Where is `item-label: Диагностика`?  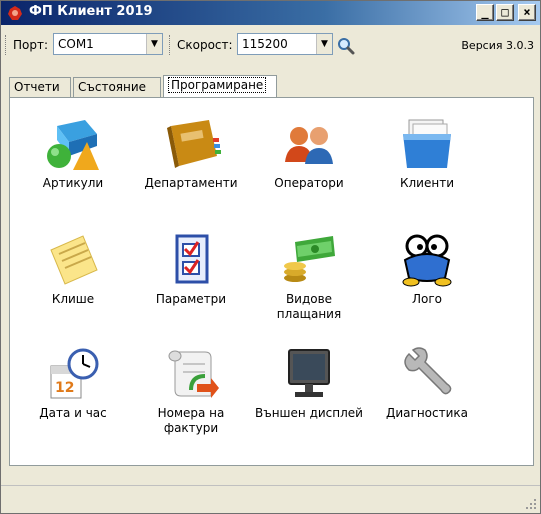 item-label: Диагностика is located at coordinates (426, 413).